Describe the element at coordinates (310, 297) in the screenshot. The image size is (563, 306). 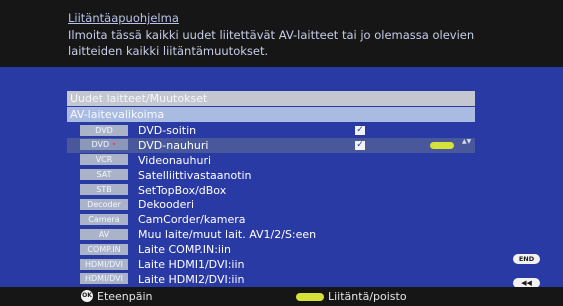
I see `yellow-key-icon` at that location.